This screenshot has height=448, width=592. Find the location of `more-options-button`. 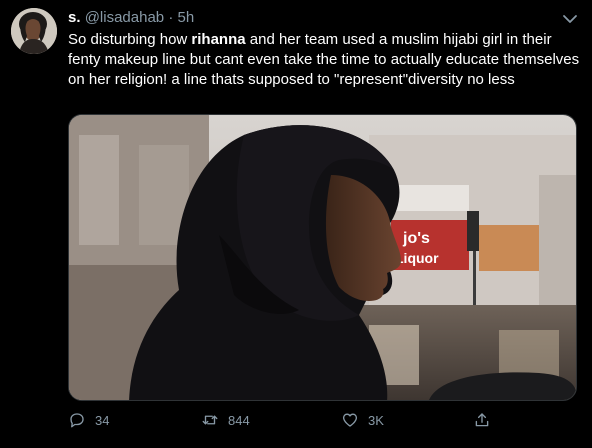

more-options-button is located at coordinates (570, 18).